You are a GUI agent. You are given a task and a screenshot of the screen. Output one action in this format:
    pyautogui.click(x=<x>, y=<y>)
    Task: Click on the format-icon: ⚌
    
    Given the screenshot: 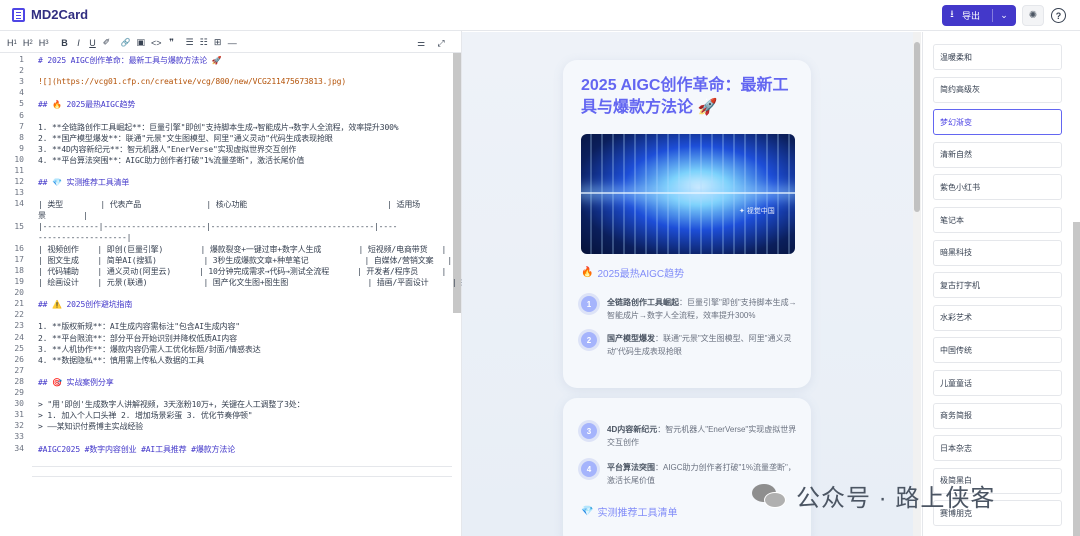 What is the action you would take?
    pyautogui.click(x=421, y=43)
    